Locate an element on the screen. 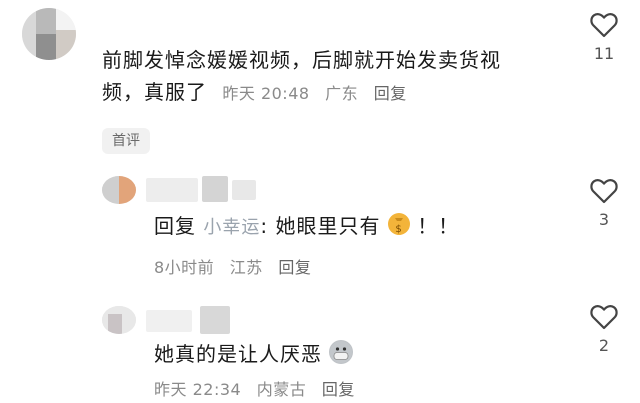 Image resolution: width=640 pixels, height=403 pixels. like-column: 3 is located at coordinates (604, 203).